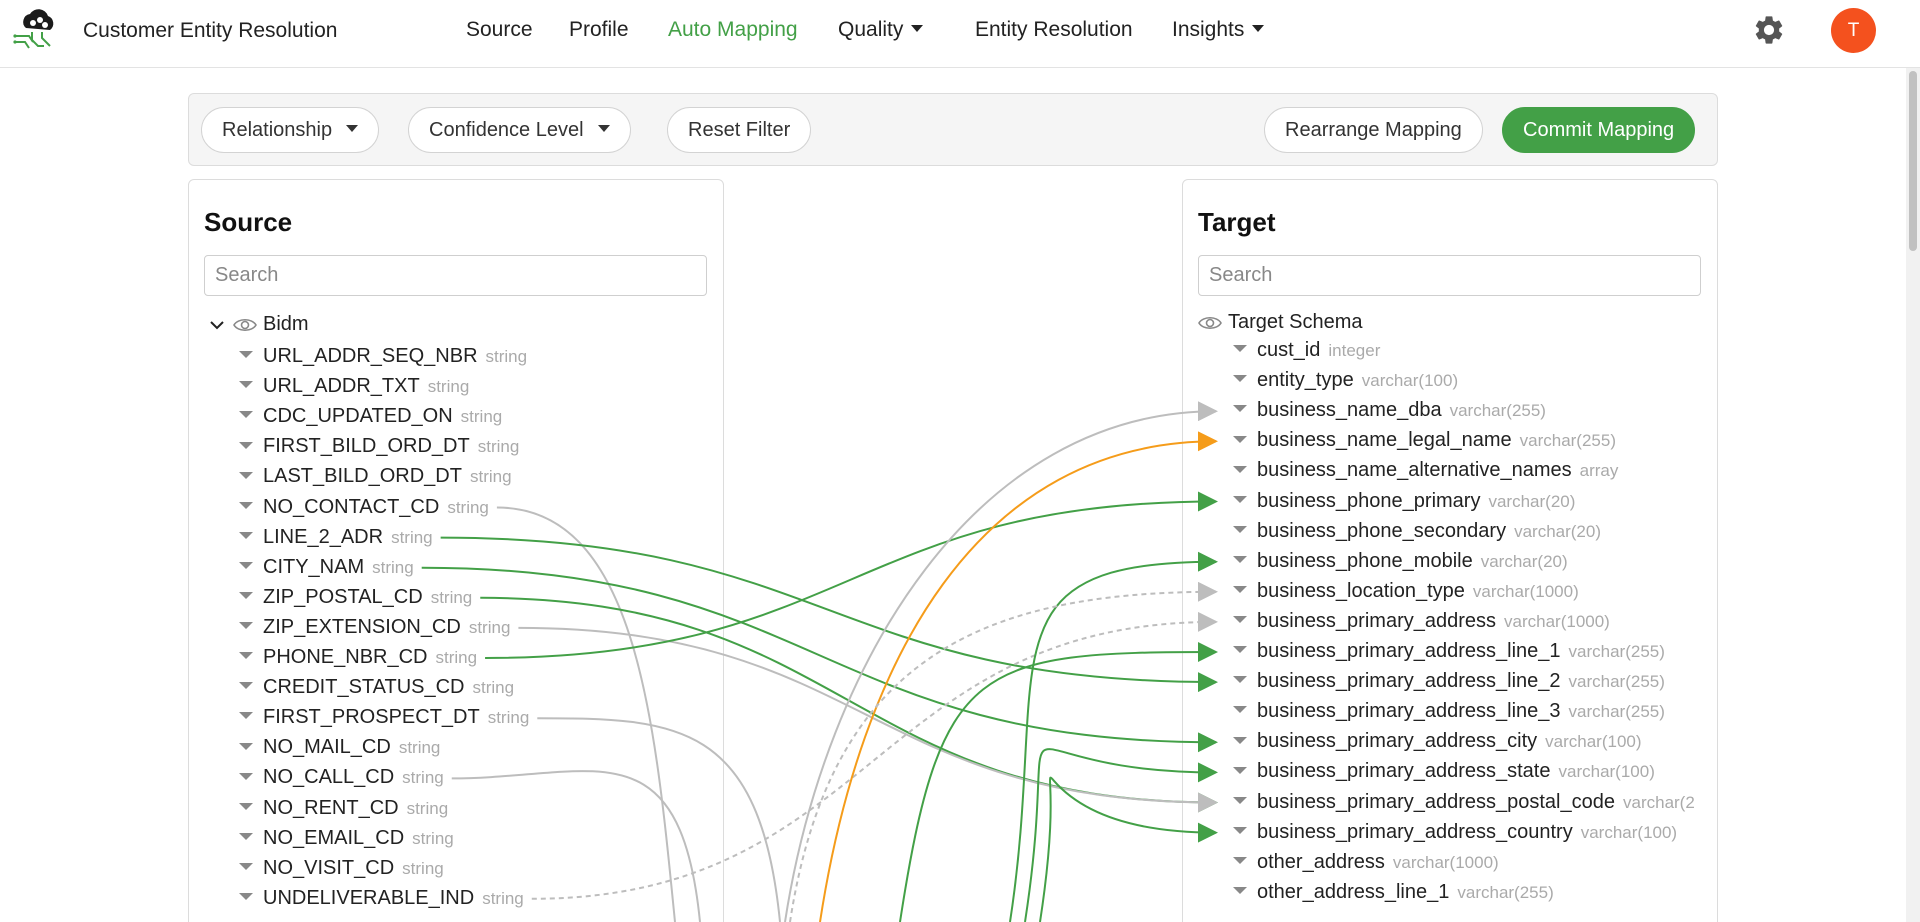  What do you see at coordinates (1421, 623) in the screenshot?
I see `target-field-row: business_primary_address varchar(1000)` at bounding box center [1421, 623].